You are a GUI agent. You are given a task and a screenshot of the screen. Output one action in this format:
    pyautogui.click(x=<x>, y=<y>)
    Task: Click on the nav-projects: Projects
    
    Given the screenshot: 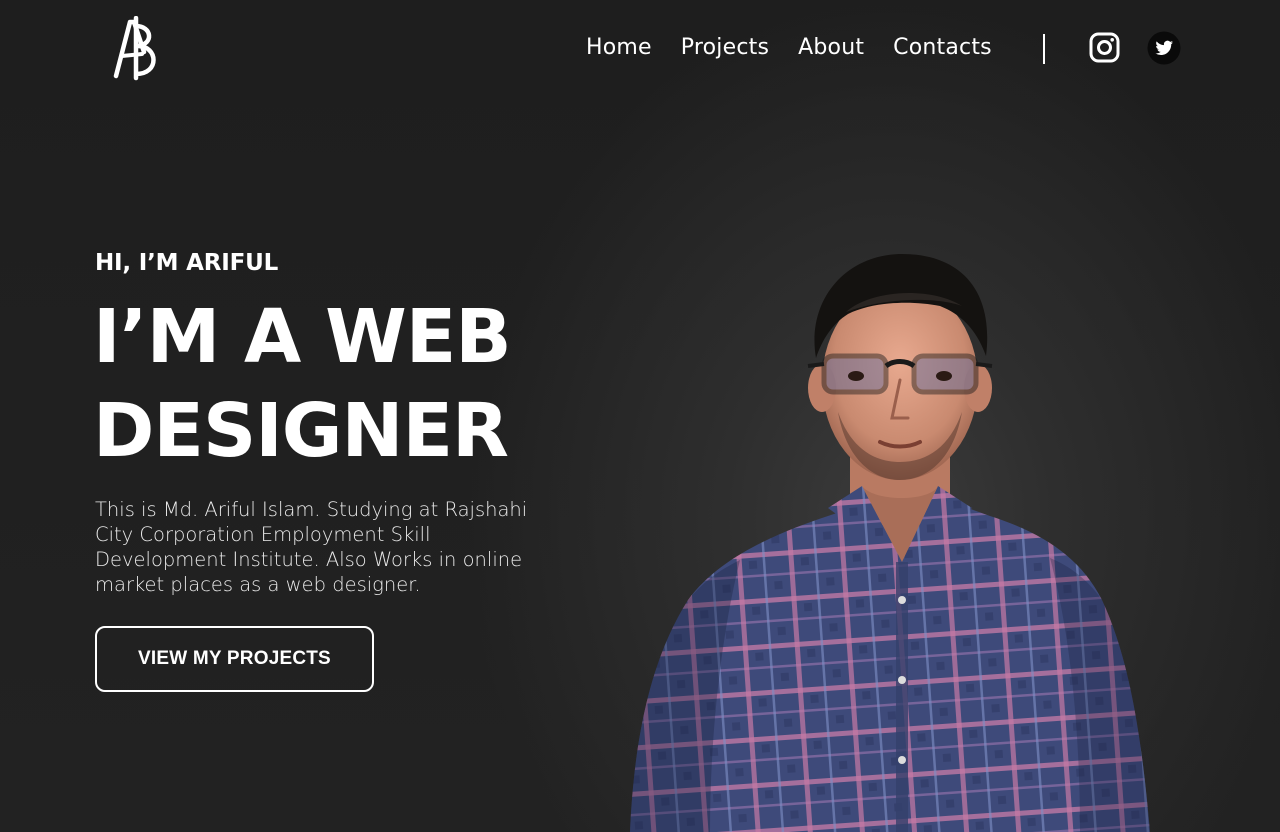 What is the action you would take?
    pyautogui.click(x=725, y=48)
    